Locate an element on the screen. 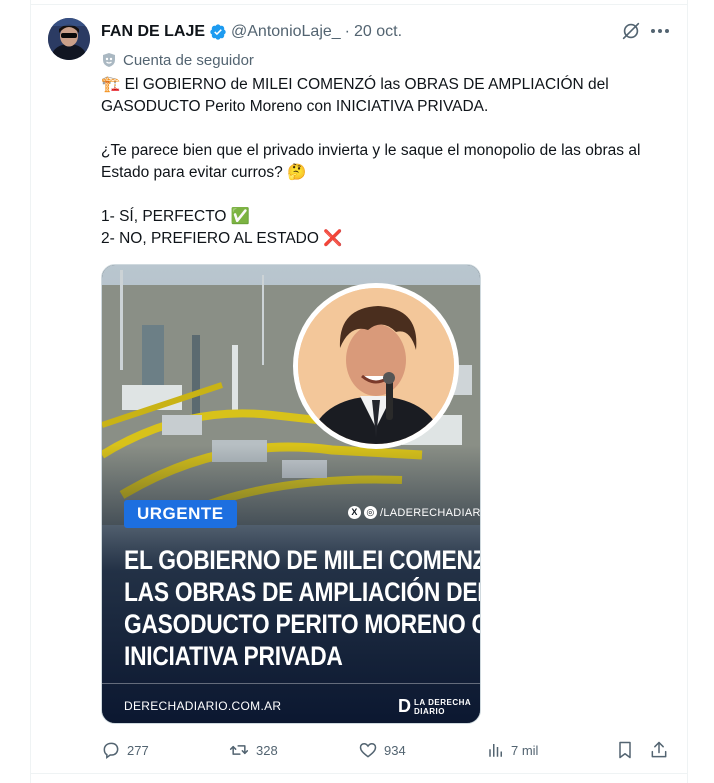 Image resolution: width=714 pixels, height=783 pixels. share-button is located at coordinates (662, 750).